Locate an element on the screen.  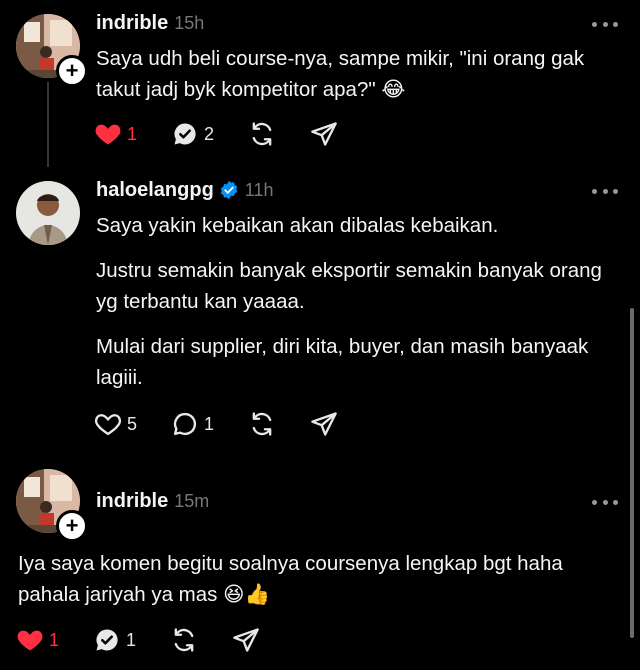
like-button: 5 is located at coordinates (115, 424).